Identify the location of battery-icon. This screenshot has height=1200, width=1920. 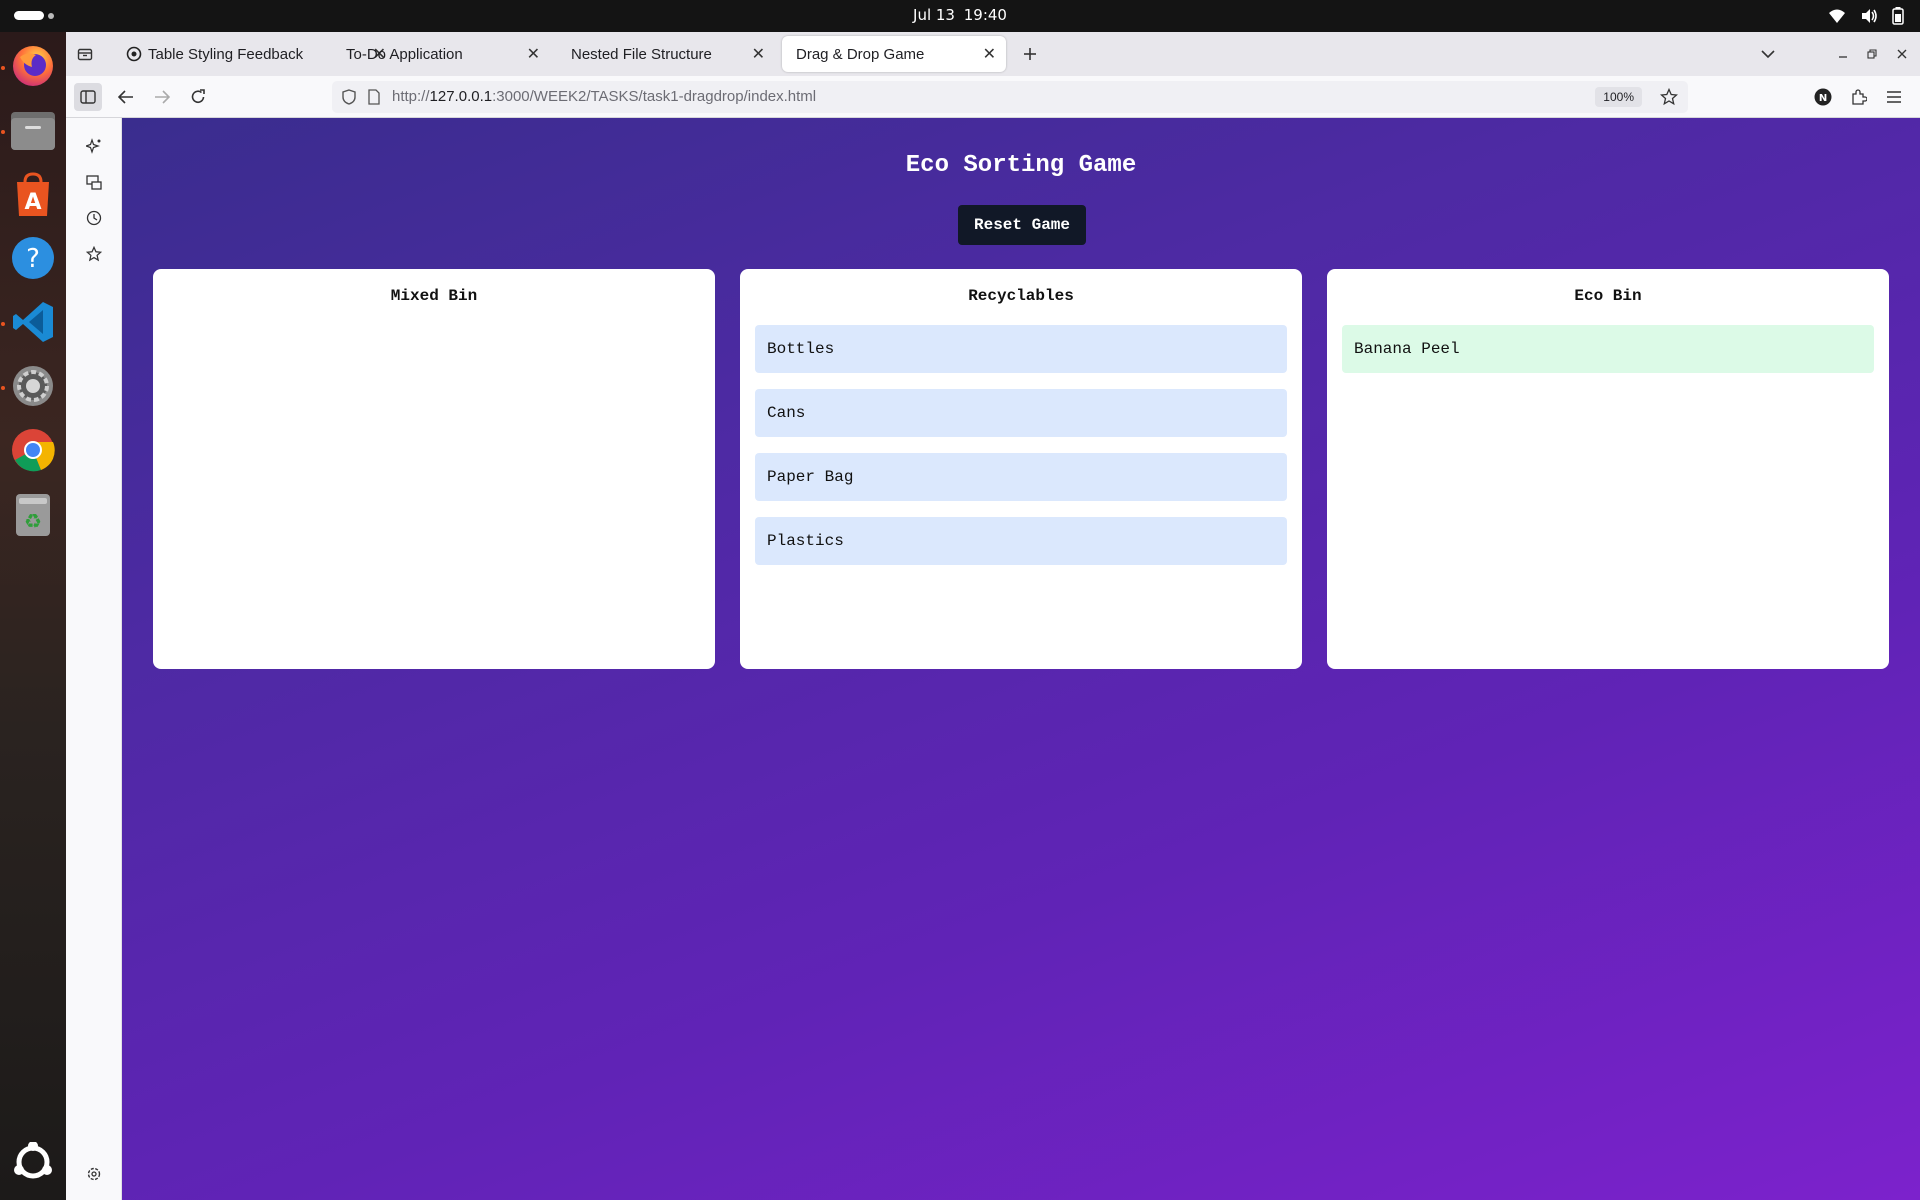
(1898, 16).